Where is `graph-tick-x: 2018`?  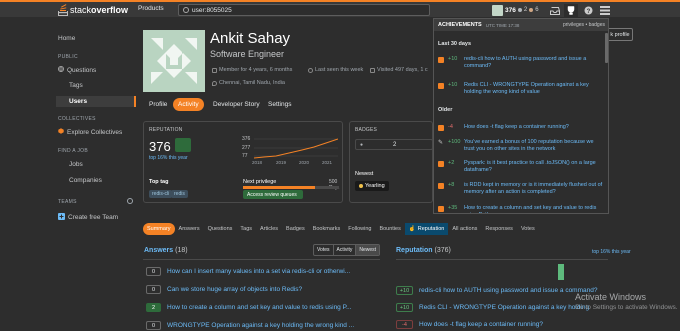 graph-tick-x: 2018 is located at coordinates (257, 162).